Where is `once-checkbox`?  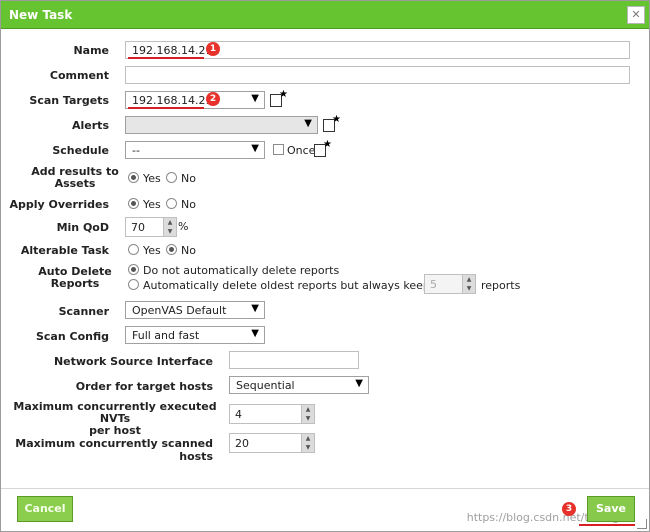 once-checkbox is located at coordinates (278, 149).